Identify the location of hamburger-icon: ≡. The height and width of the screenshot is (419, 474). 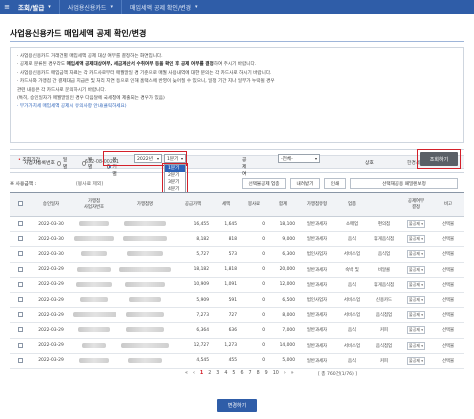
(7, 7).